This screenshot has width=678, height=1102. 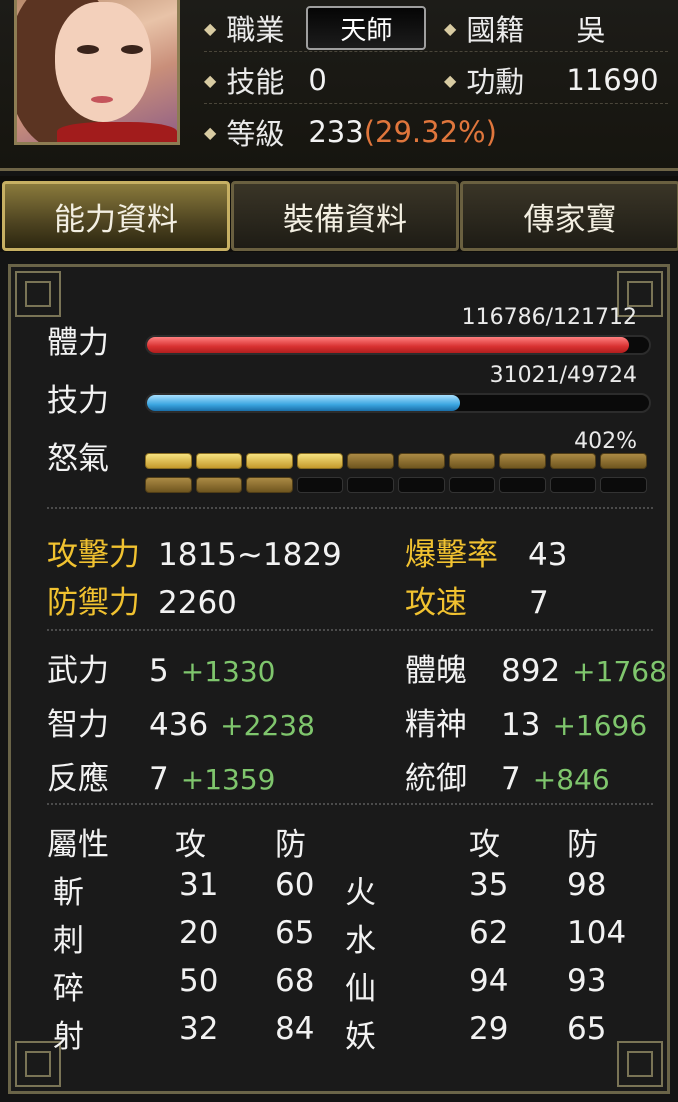 I want to click on rage-value: 402%, so click(x=605, y=441).